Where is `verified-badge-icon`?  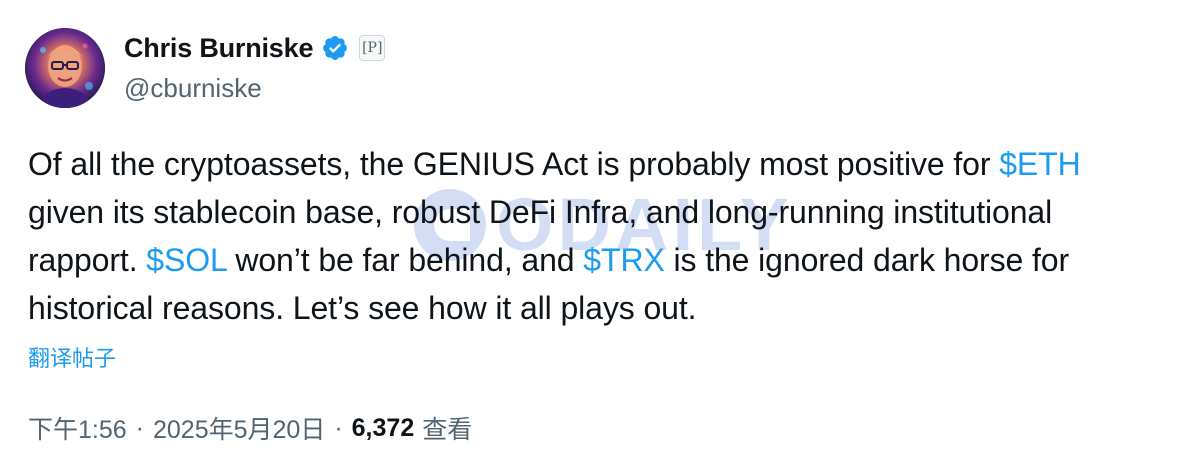 verified-badge-icon is located at coordinates (335, 48).